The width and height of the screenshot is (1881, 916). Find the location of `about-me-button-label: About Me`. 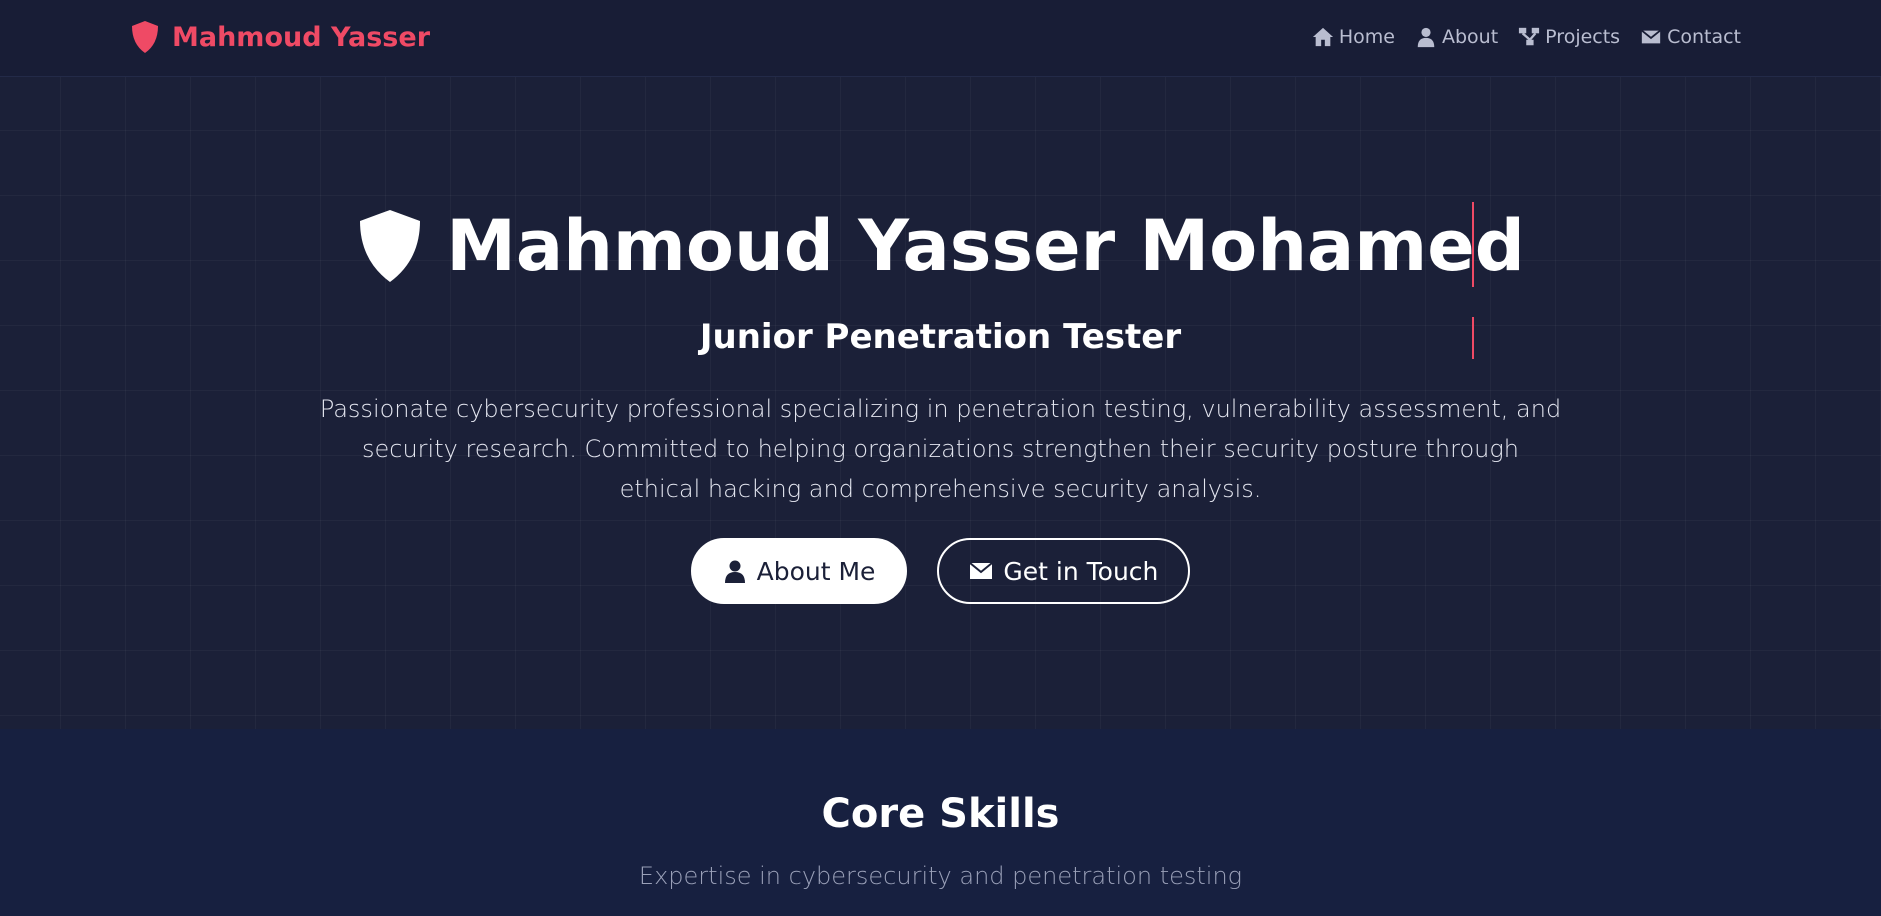

about-me-button-label: About Me is located at coordinates (816, 571).